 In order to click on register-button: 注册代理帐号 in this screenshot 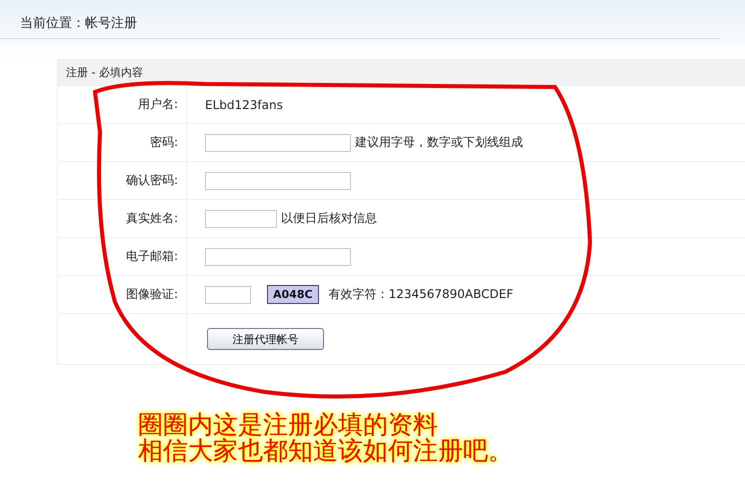, I will do `click(265, 339)`.